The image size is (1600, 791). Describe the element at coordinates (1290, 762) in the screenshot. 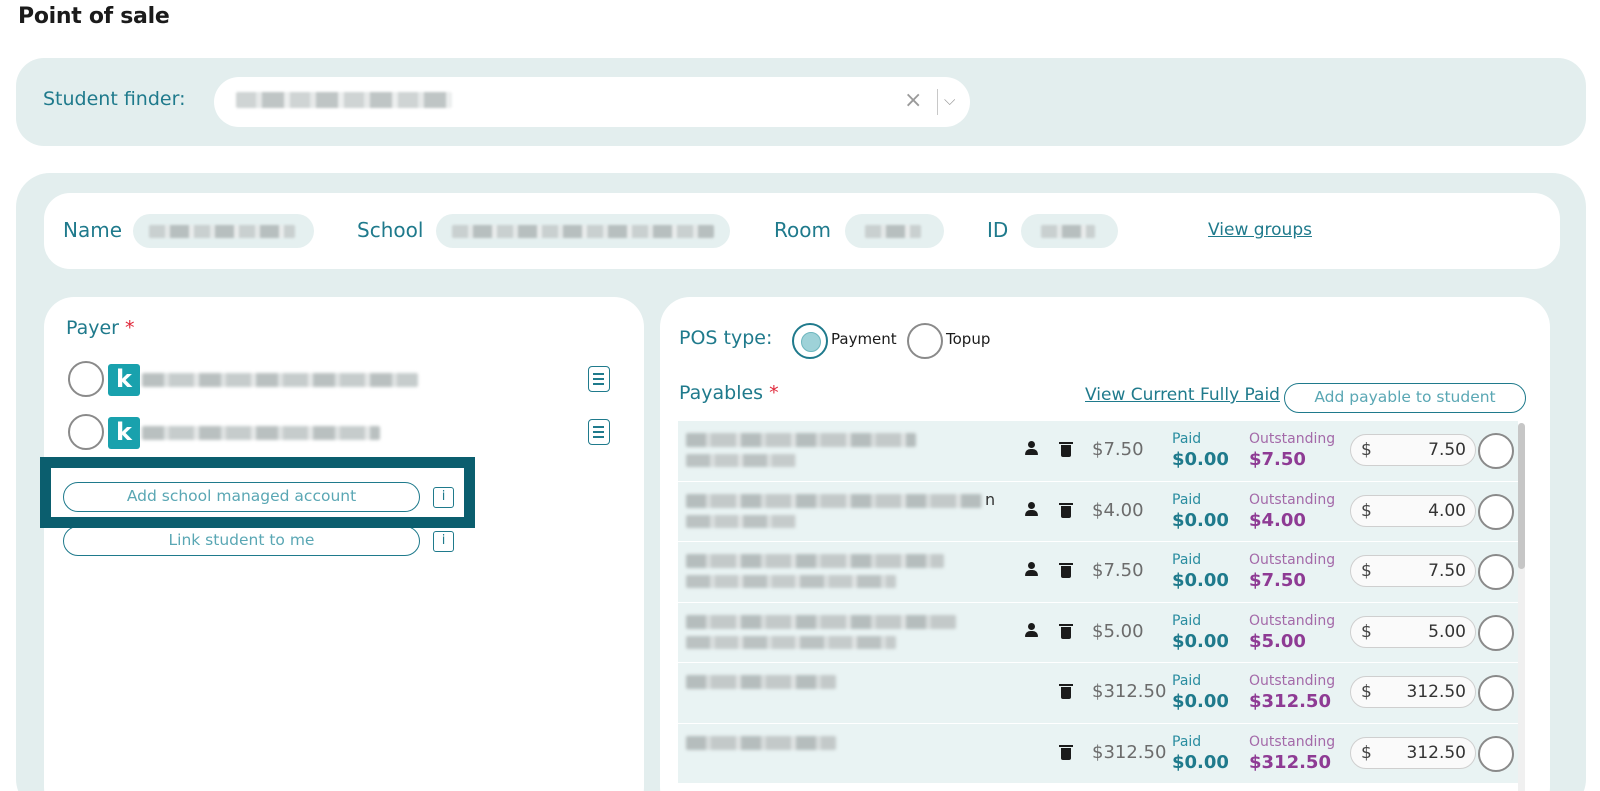

I see `outstanding-value: $312.50` at that location.